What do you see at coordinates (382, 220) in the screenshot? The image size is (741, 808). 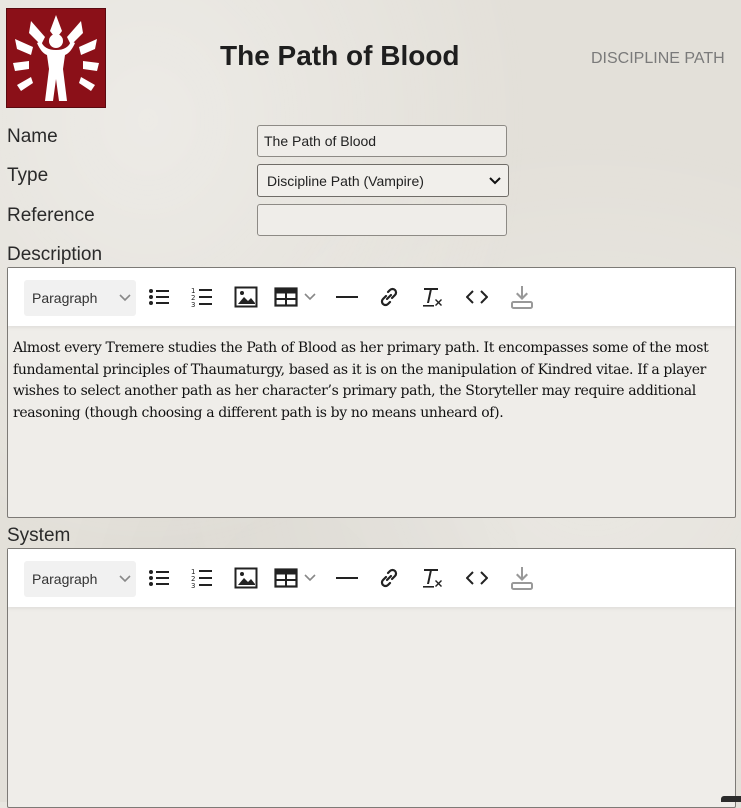 I see `reference-input` at bounding box center [382, 220].